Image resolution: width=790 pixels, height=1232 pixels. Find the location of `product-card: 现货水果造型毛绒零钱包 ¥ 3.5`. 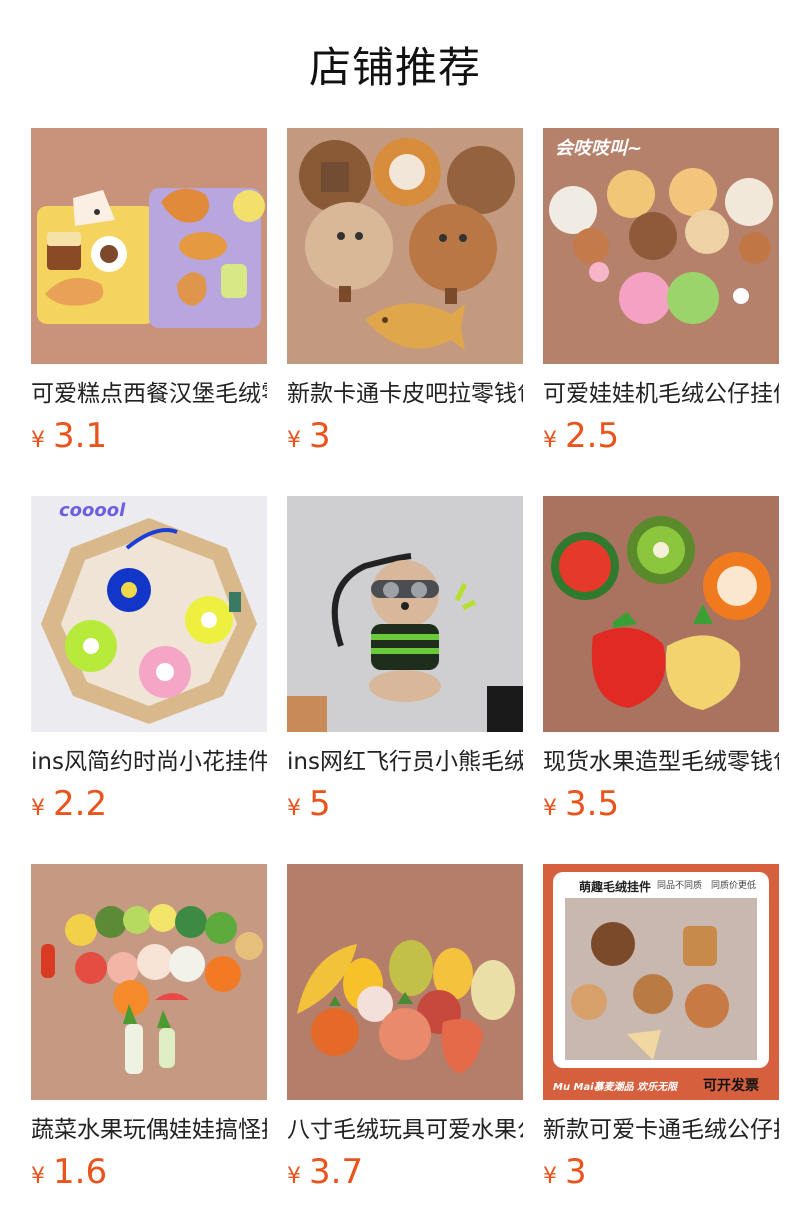

product-card: 现货水果造型毛绒零钱包 ¥ 3.5 is located at coordinates (661, 680).